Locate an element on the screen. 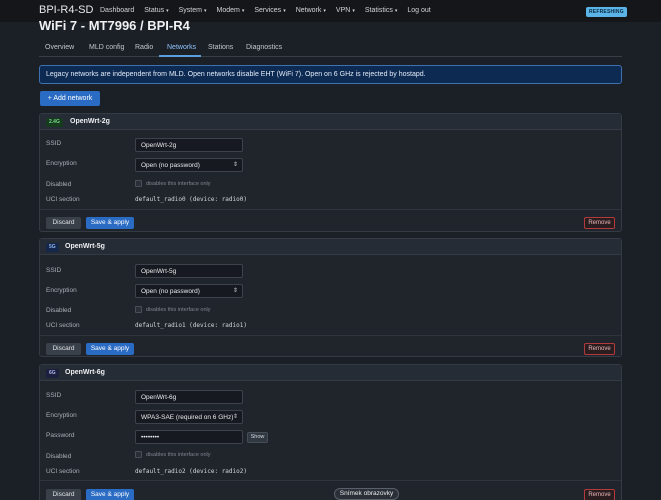  menu-status: Status ▾ is located at coordinates (156, 10).